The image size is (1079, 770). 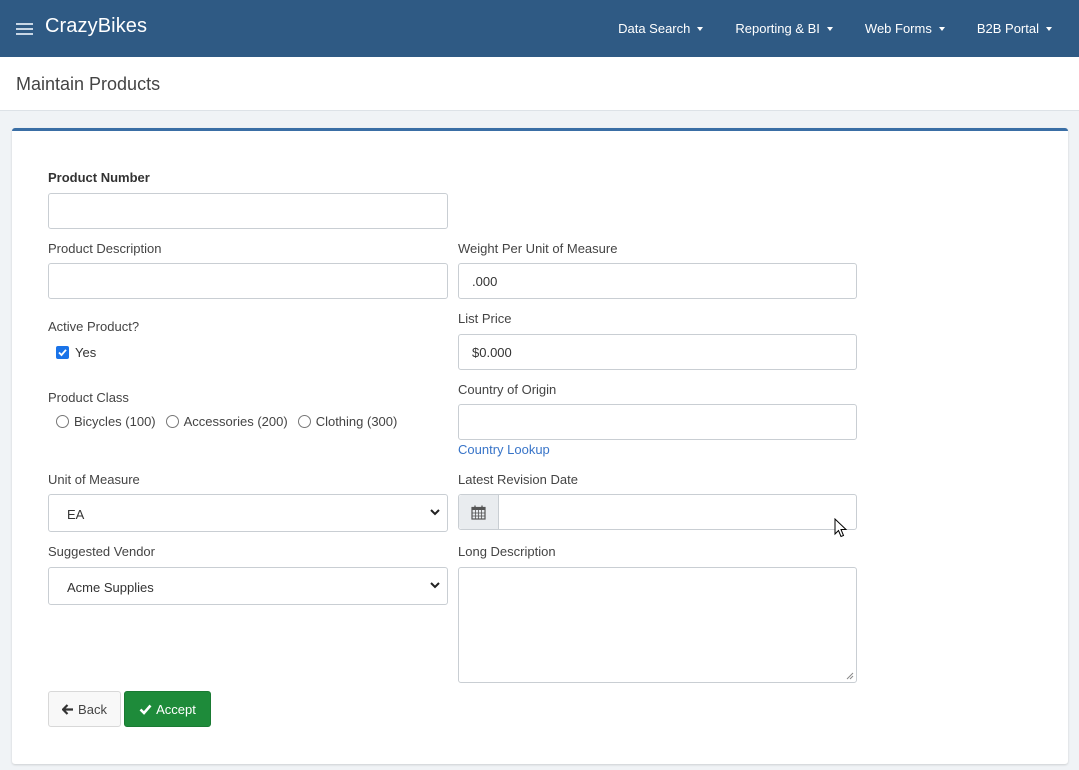 I want to click on unit-of-measure-value: EA, so click(x=76, y=514).